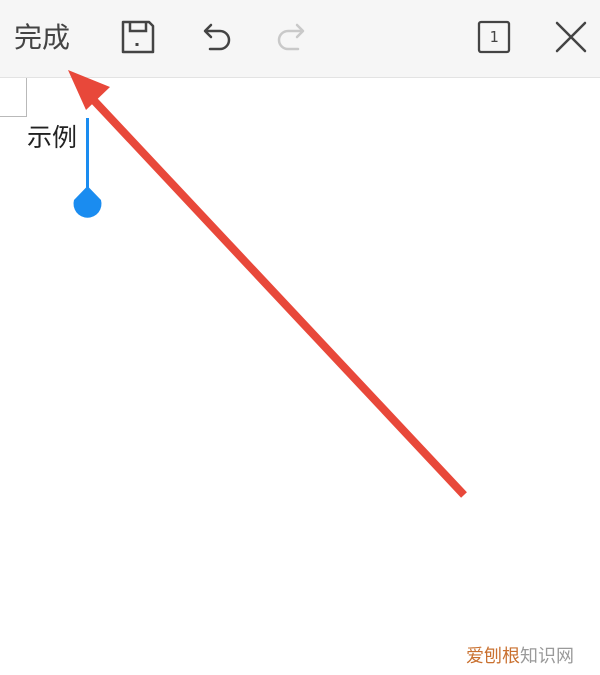 The height and width of the screenshot is (675, 600). I want to click on save-icon, so click(138, 37).